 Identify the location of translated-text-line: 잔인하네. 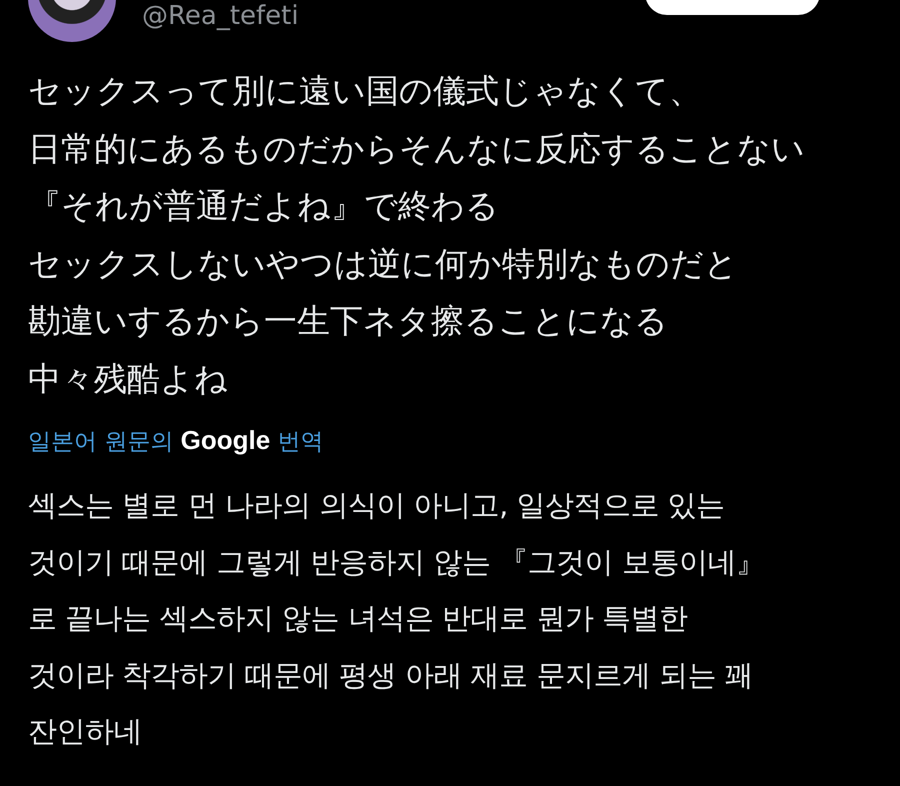
(85, 731).